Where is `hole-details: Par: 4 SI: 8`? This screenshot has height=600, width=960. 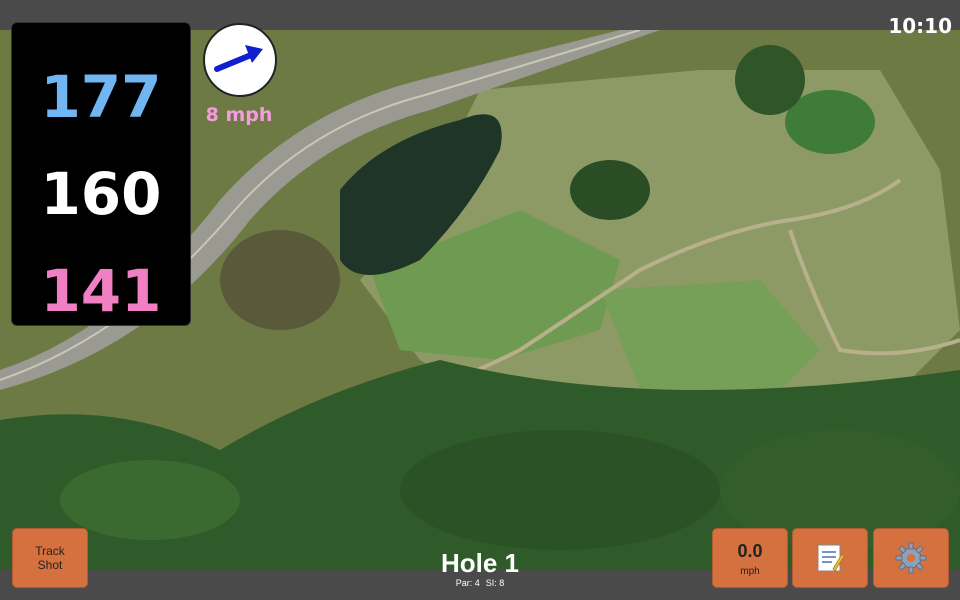 hole-details: Par: 4 SI: 8 is located at coordinates (480, 583).